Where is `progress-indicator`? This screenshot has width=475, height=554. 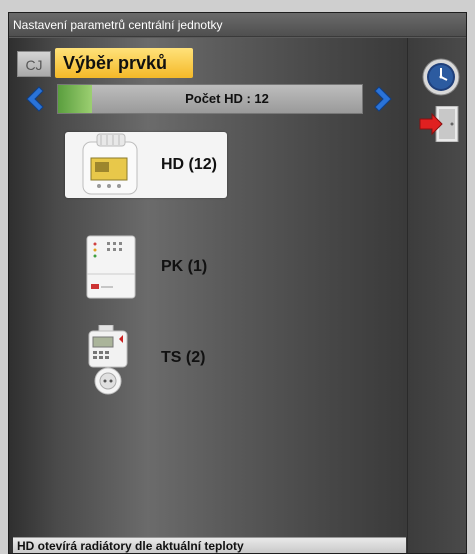 progress-indicator is located at coordinates (75, 99).